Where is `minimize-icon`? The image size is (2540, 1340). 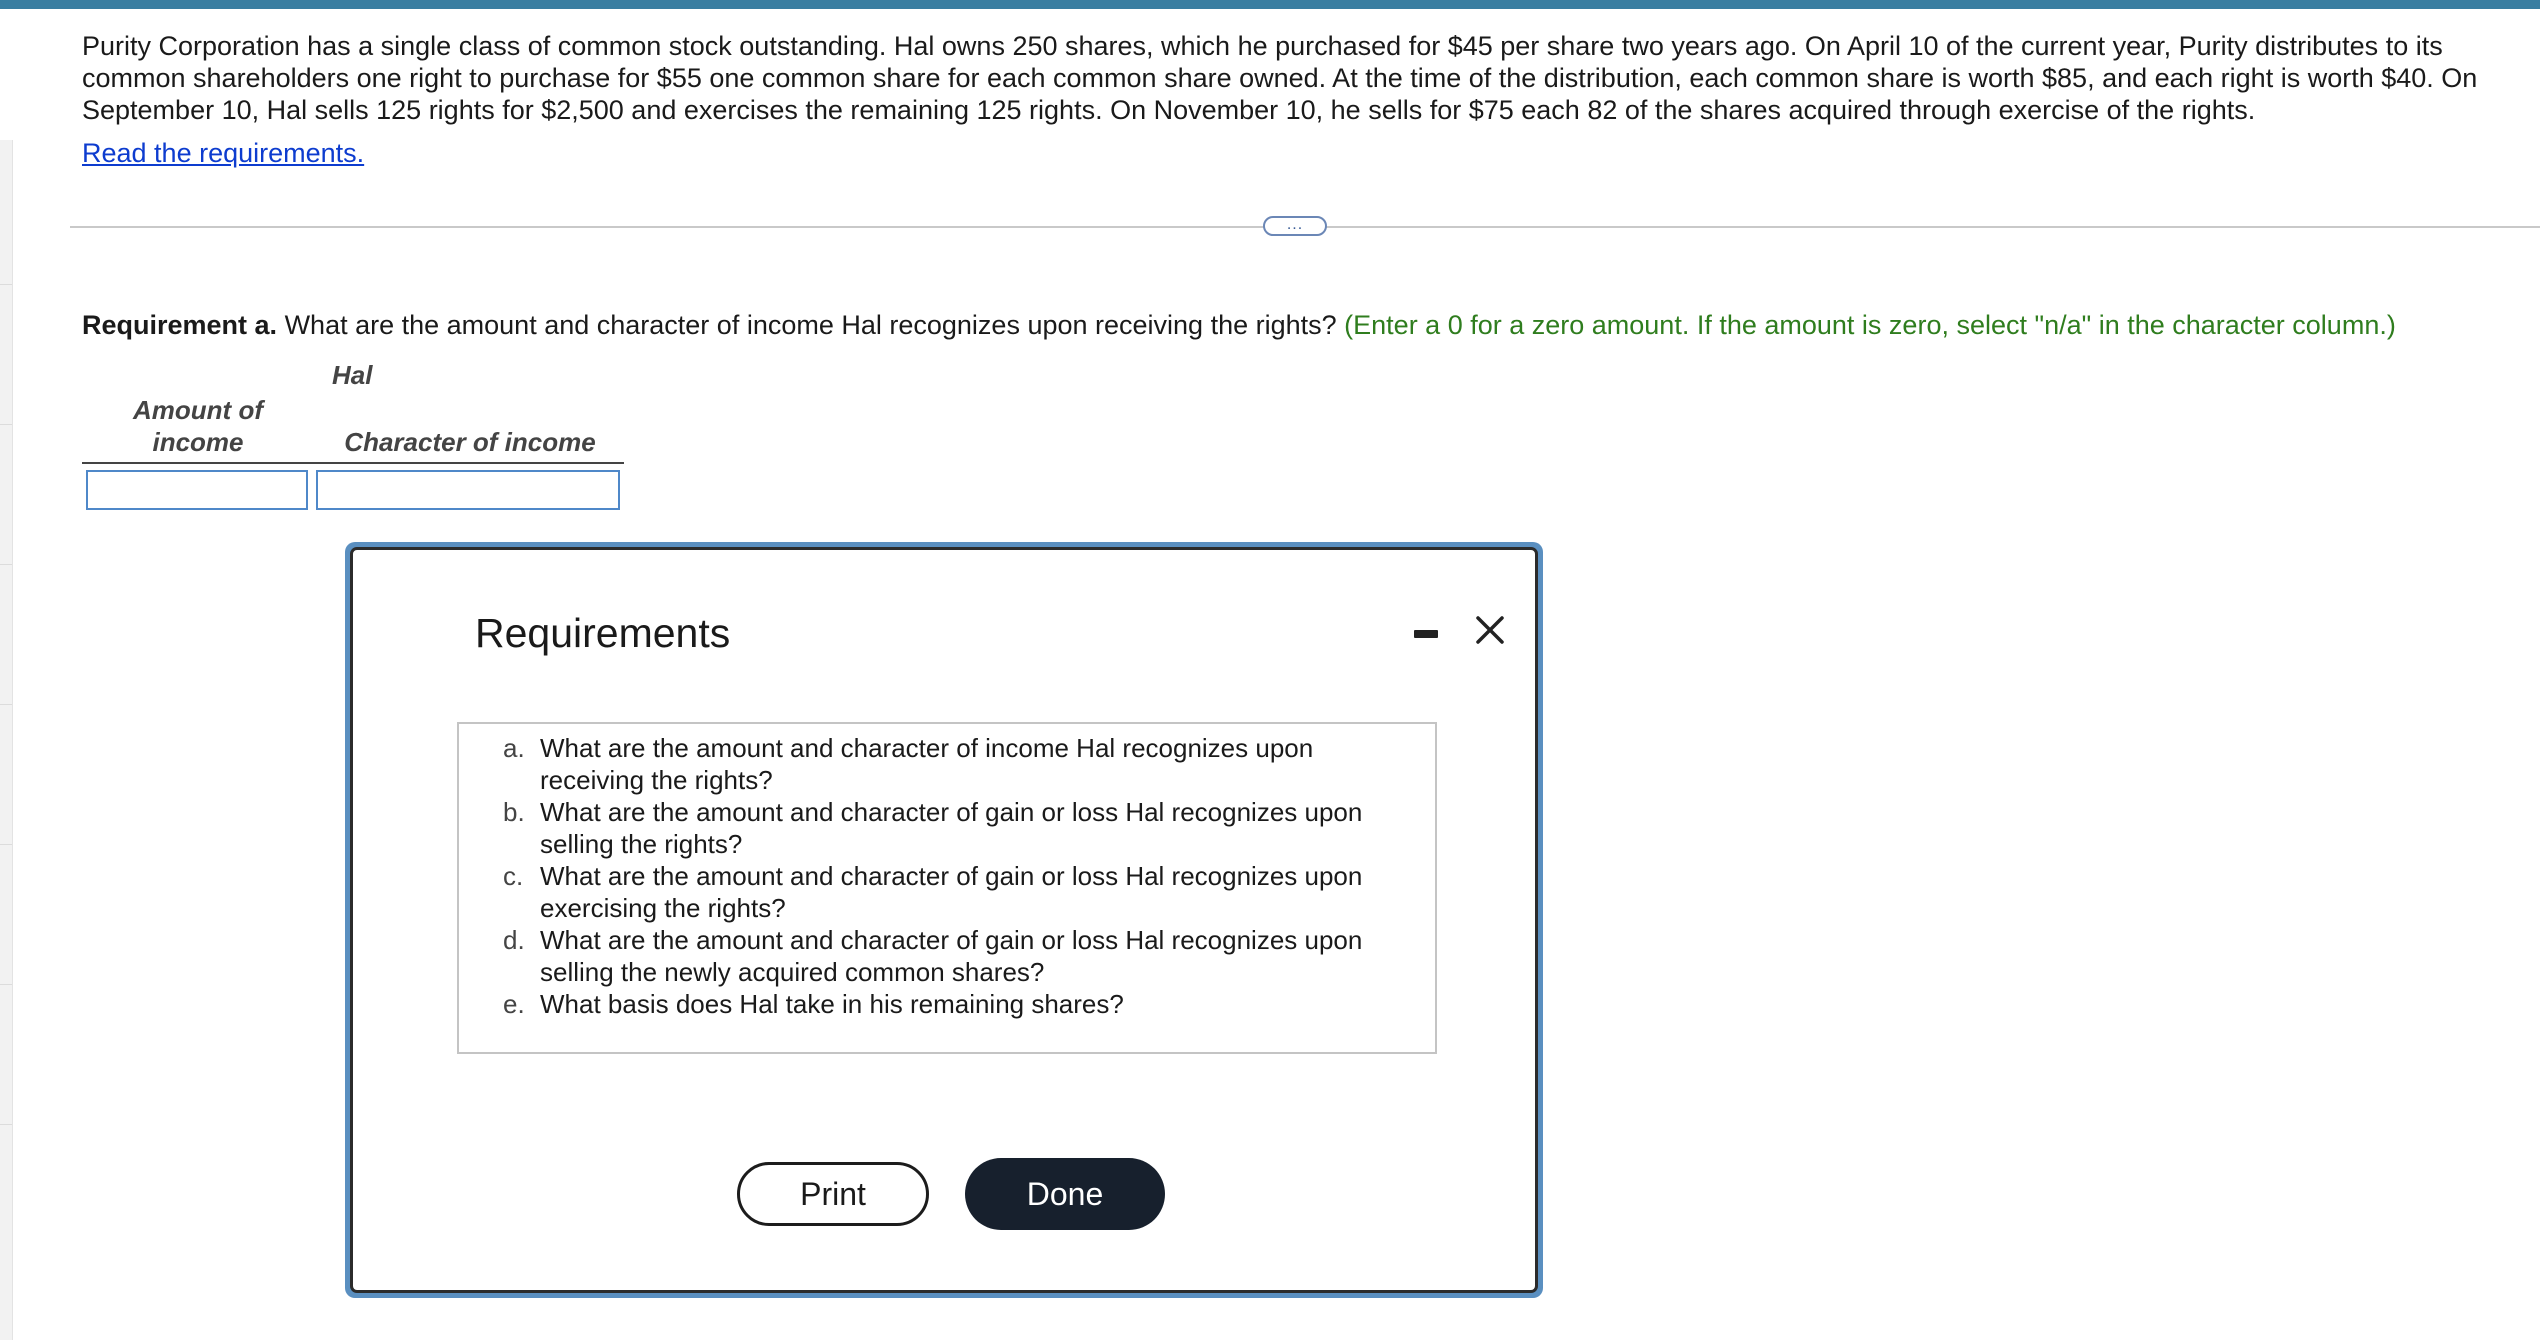
minimize-icon is located at coordinates (1426, 634).